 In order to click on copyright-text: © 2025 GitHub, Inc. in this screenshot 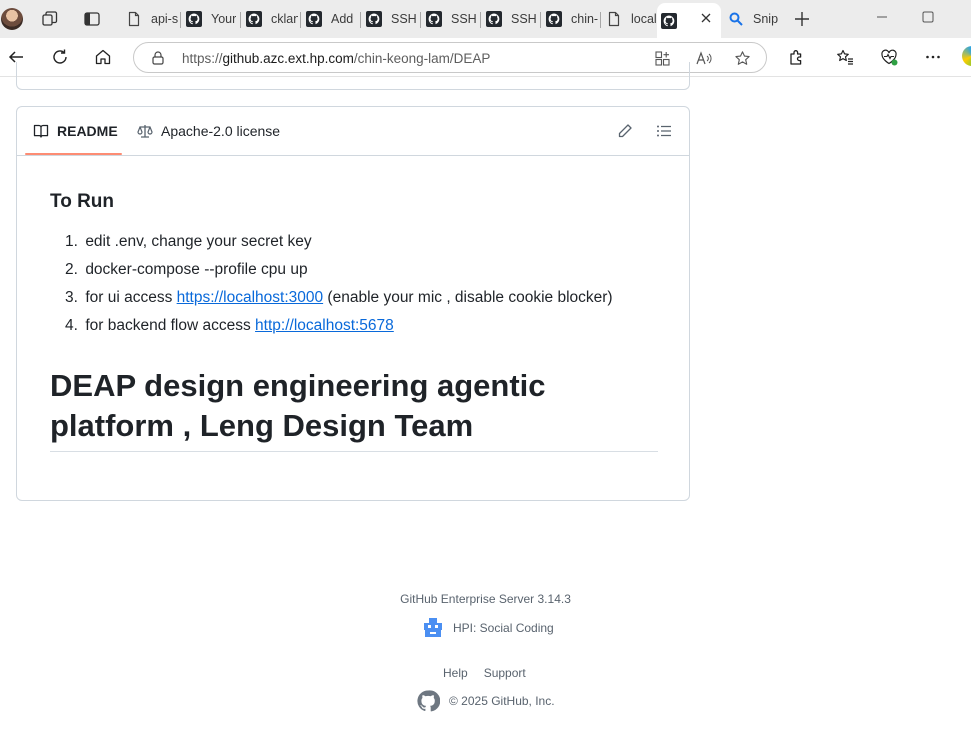, I will do `click(502, 701)`.